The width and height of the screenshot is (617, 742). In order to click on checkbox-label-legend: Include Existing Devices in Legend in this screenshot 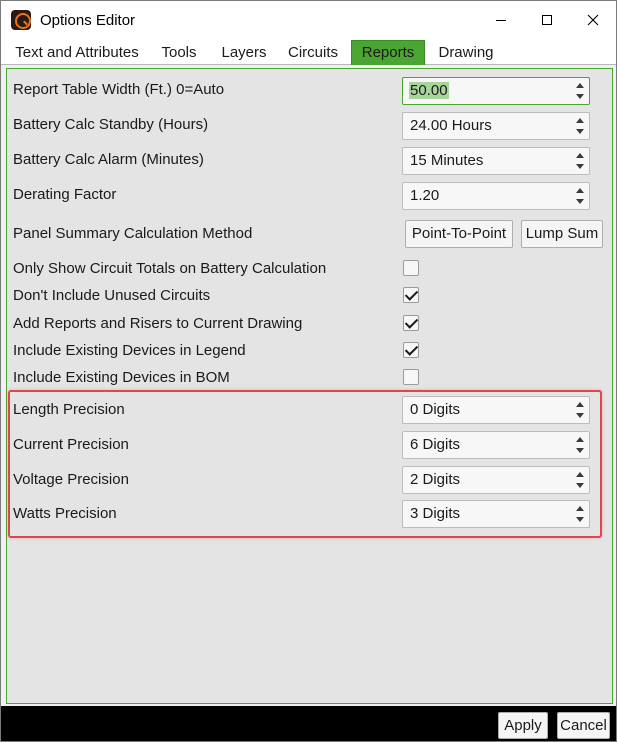, I will do `click(129, 350)`.